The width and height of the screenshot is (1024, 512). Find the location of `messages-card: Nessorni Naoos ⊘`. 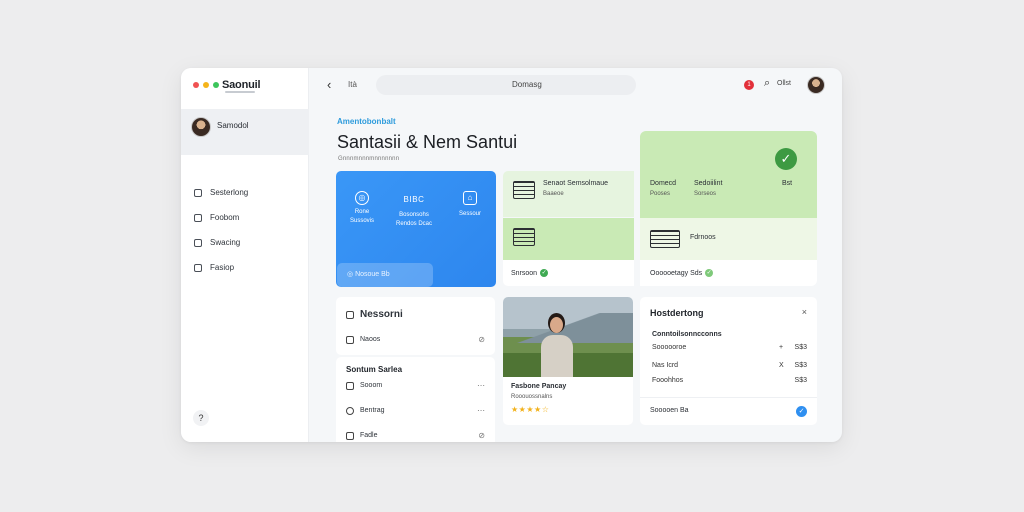

messages-card: Nessorni Naoos ⊘ is located at coordinates (415, 326).